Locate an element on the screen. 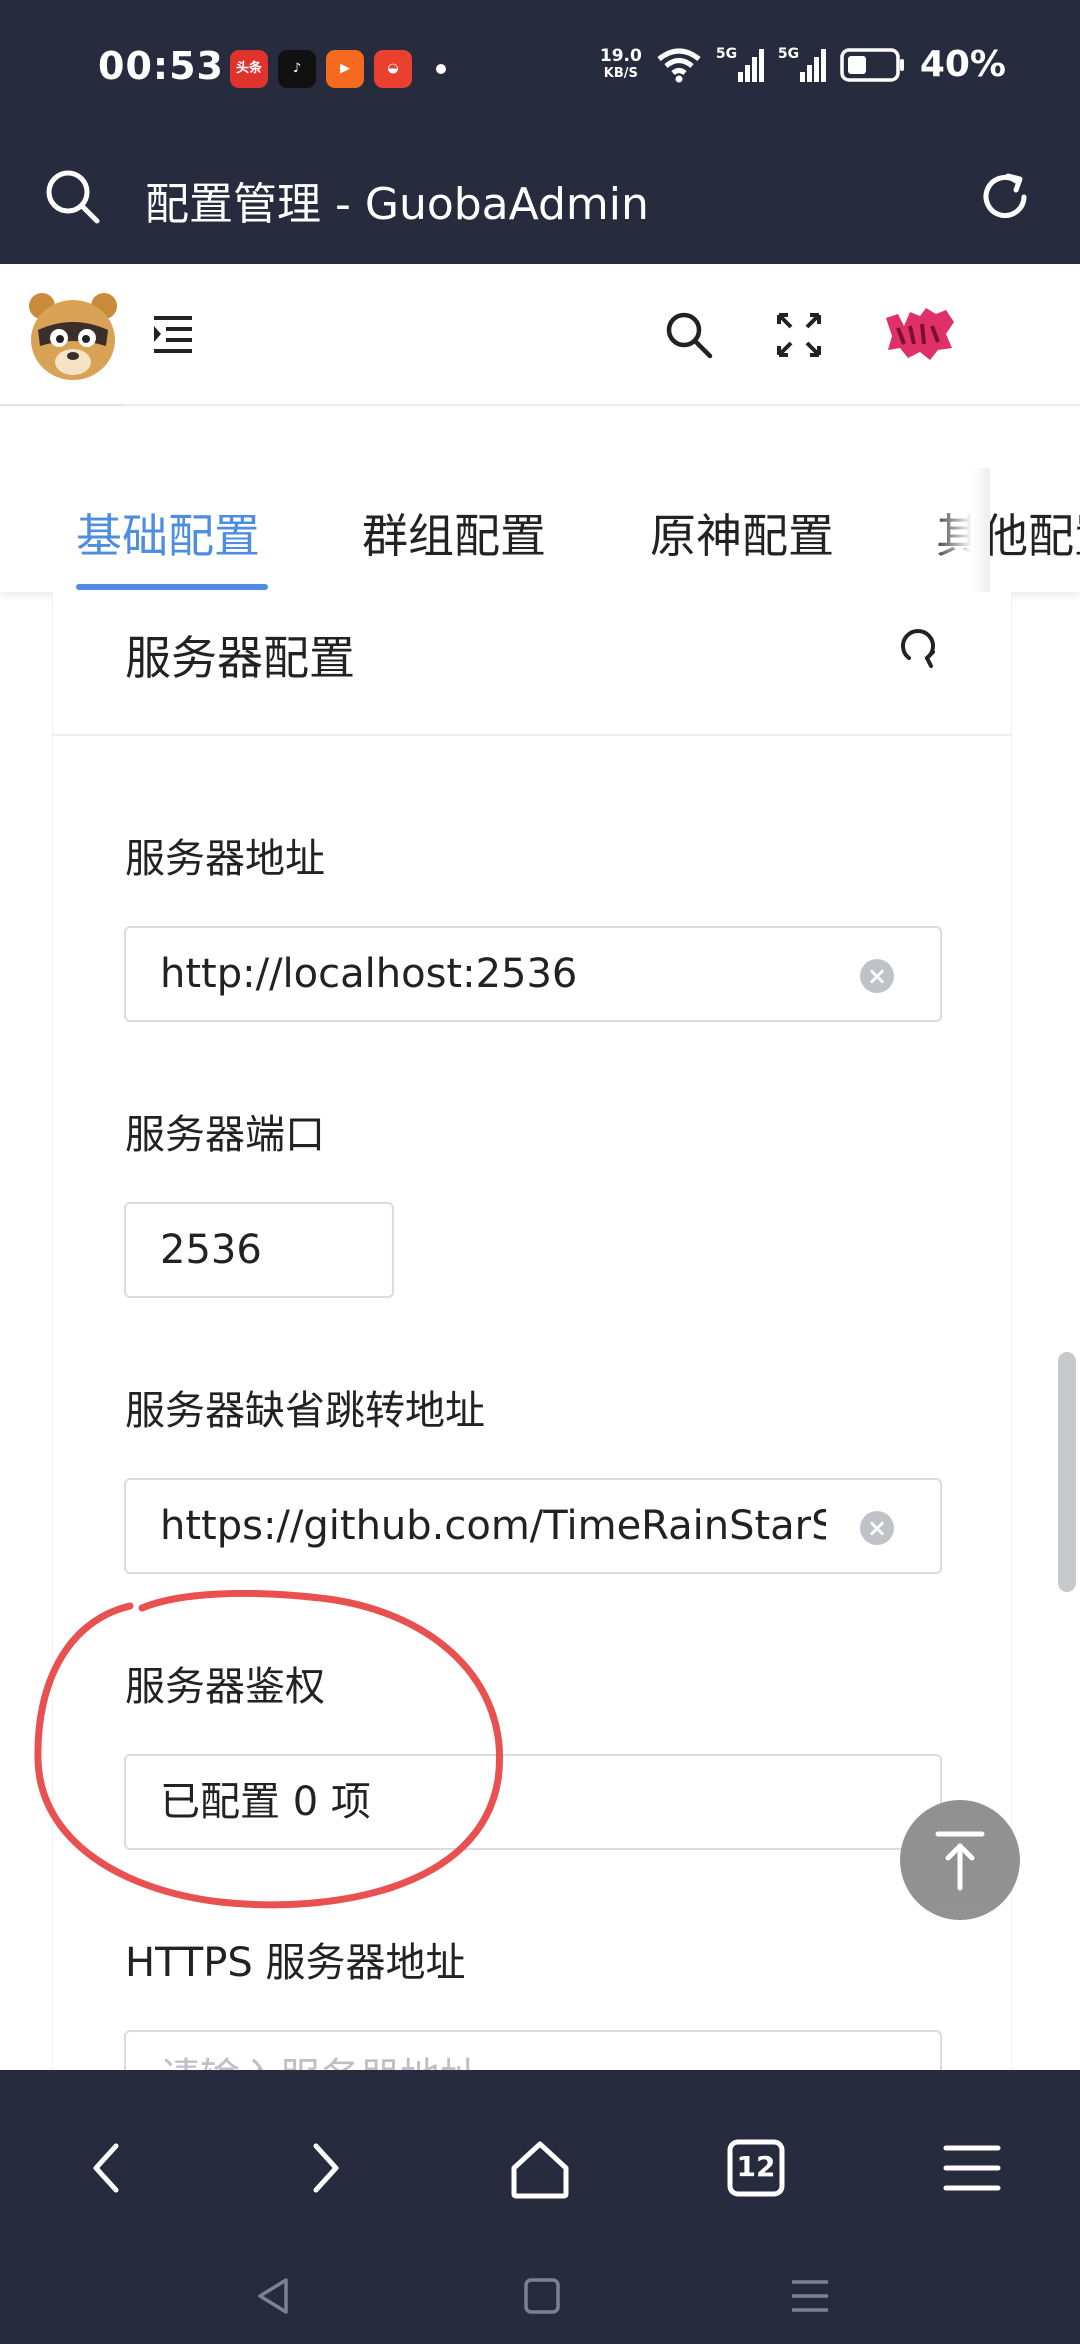 Image resolution: width=1080 pixels, height=2344 pixels. signal-2-icon: 5G is located at coordinates (802, 65).